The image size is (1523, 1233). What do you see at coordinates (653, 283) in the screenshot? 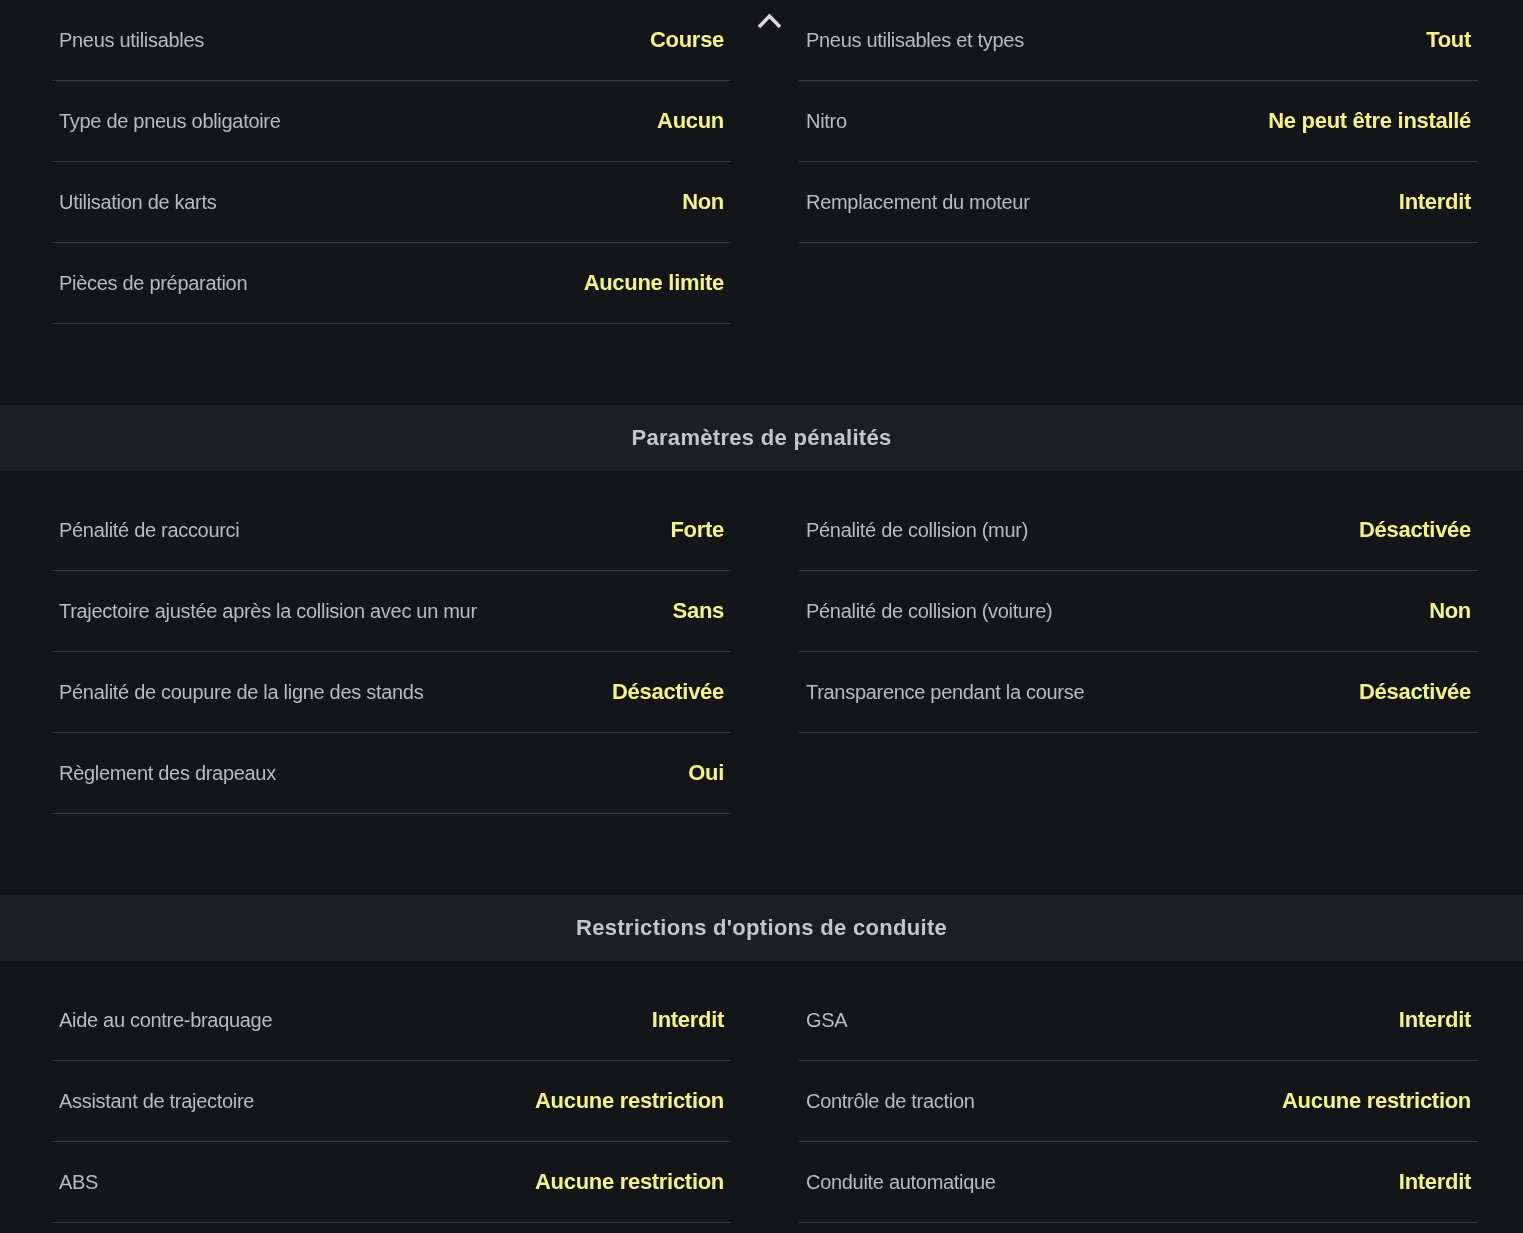
I see `setting-value: Aucune limite` at bounding box center [653, 283].